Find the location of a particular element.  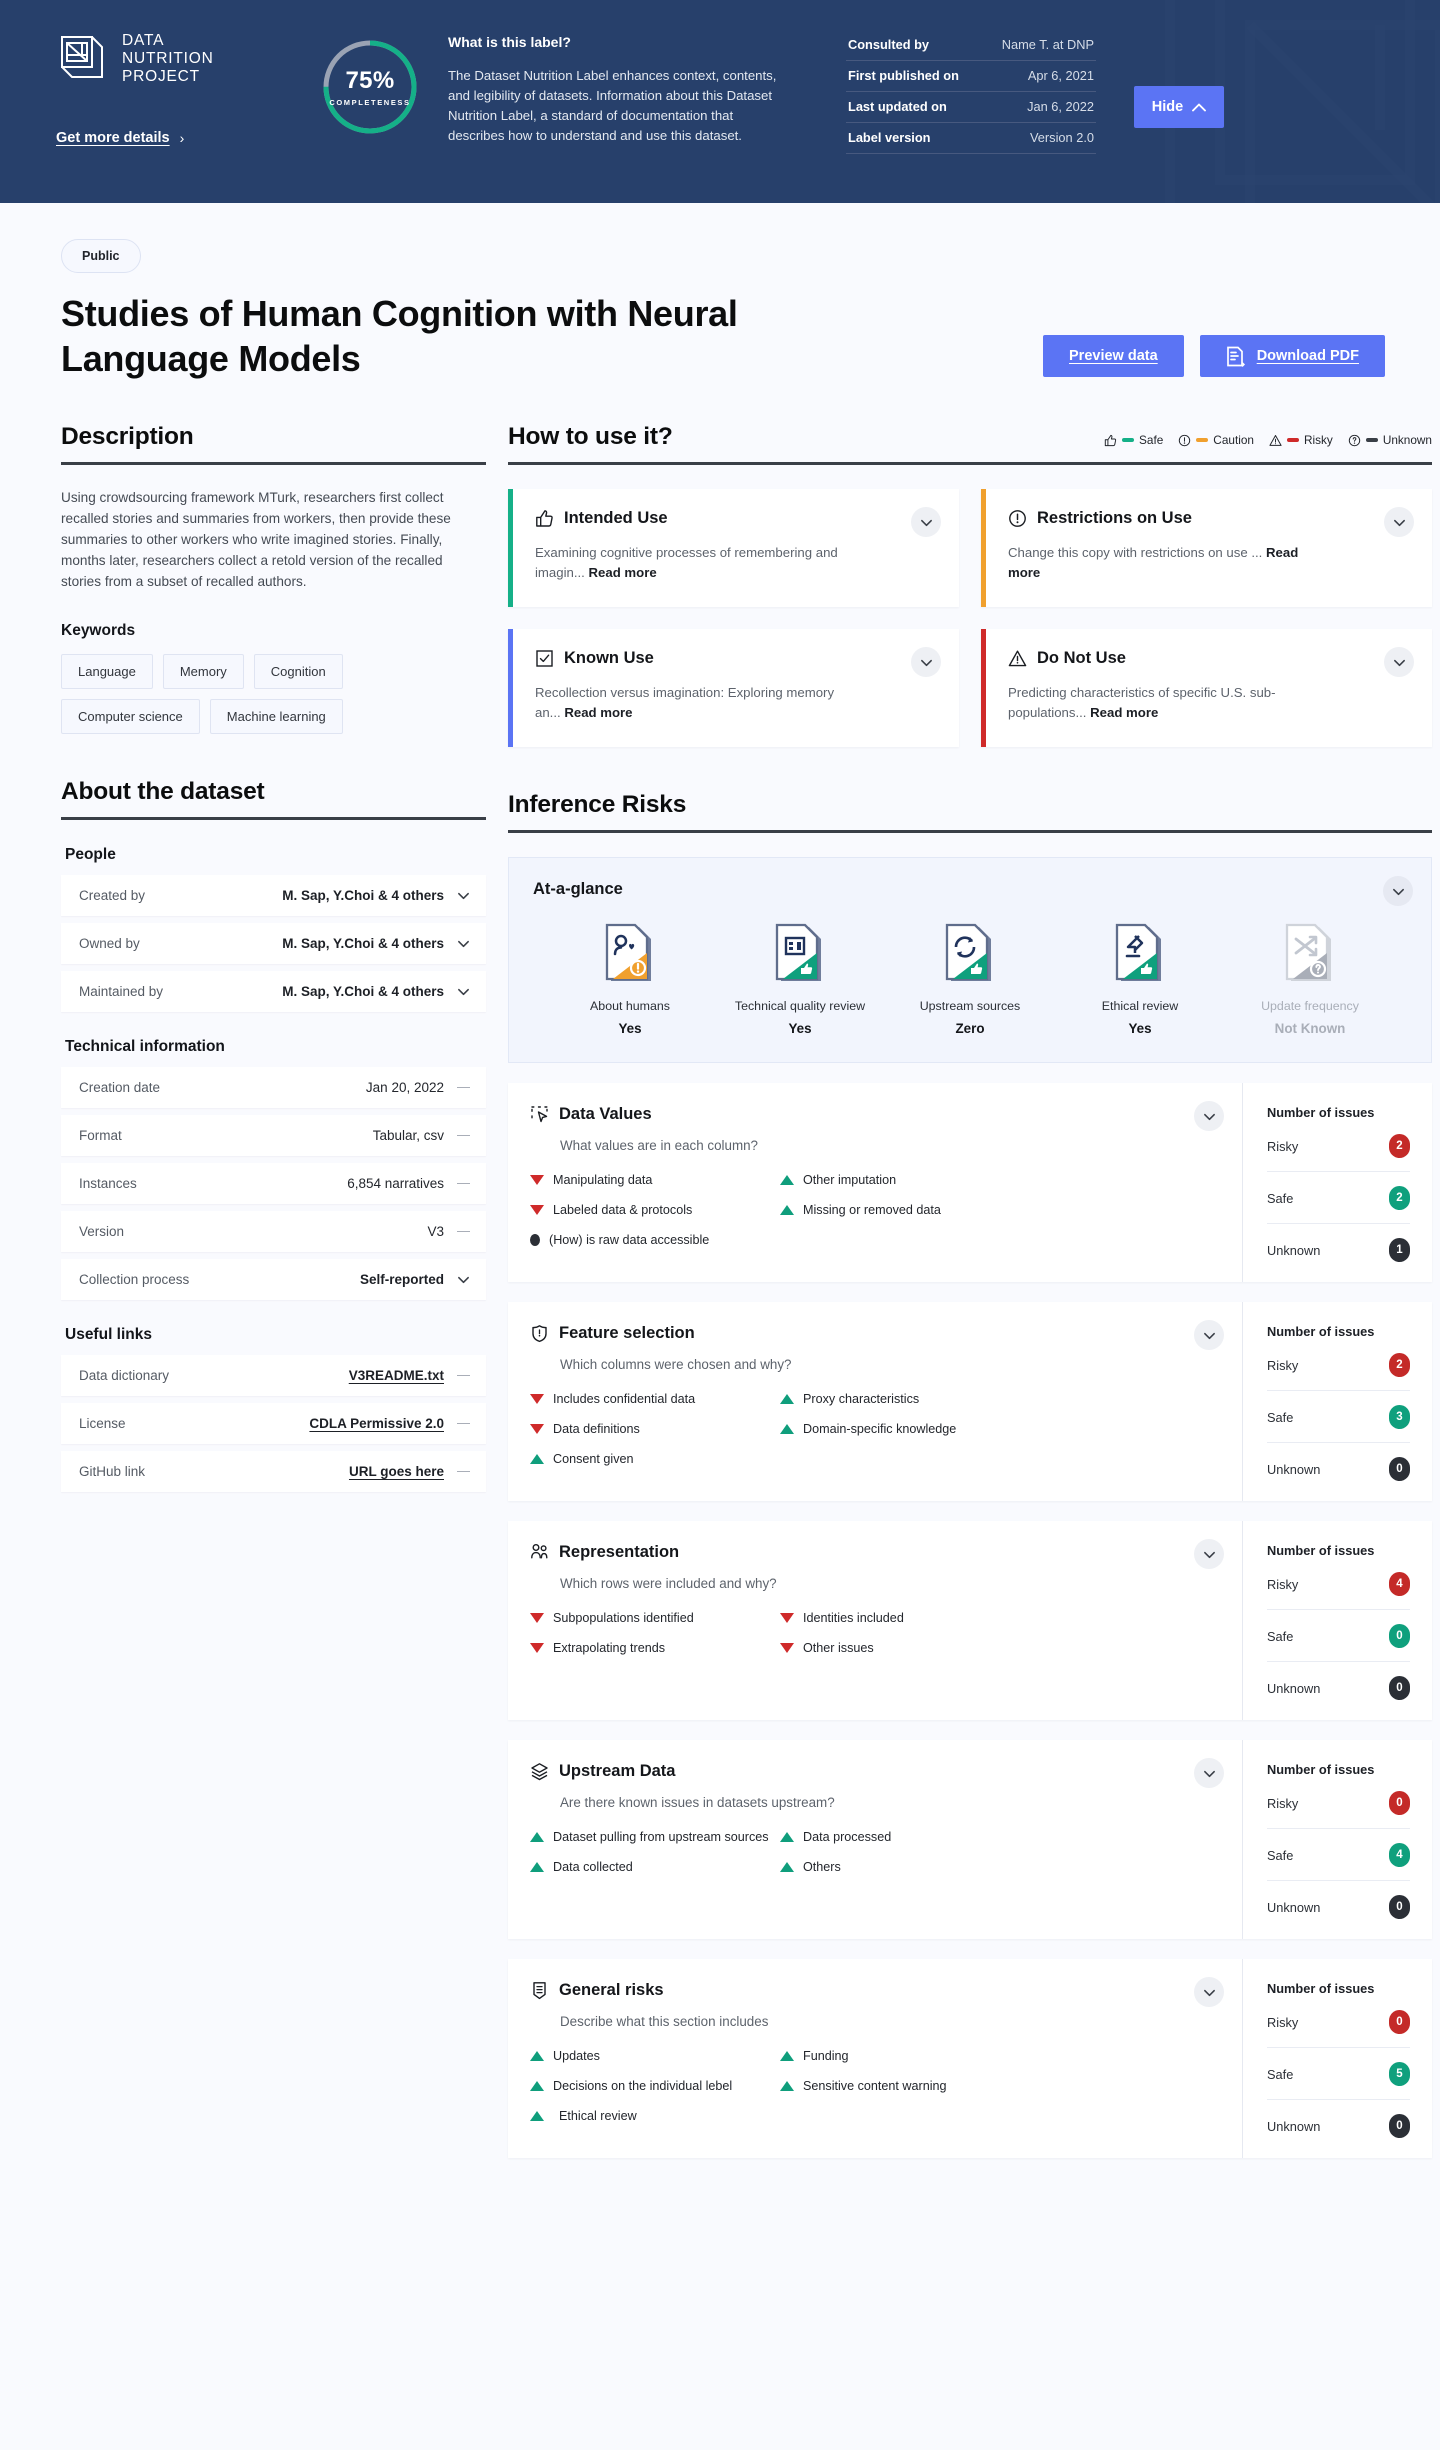

visibility-badge: Public is located at coordinates (101, 256).